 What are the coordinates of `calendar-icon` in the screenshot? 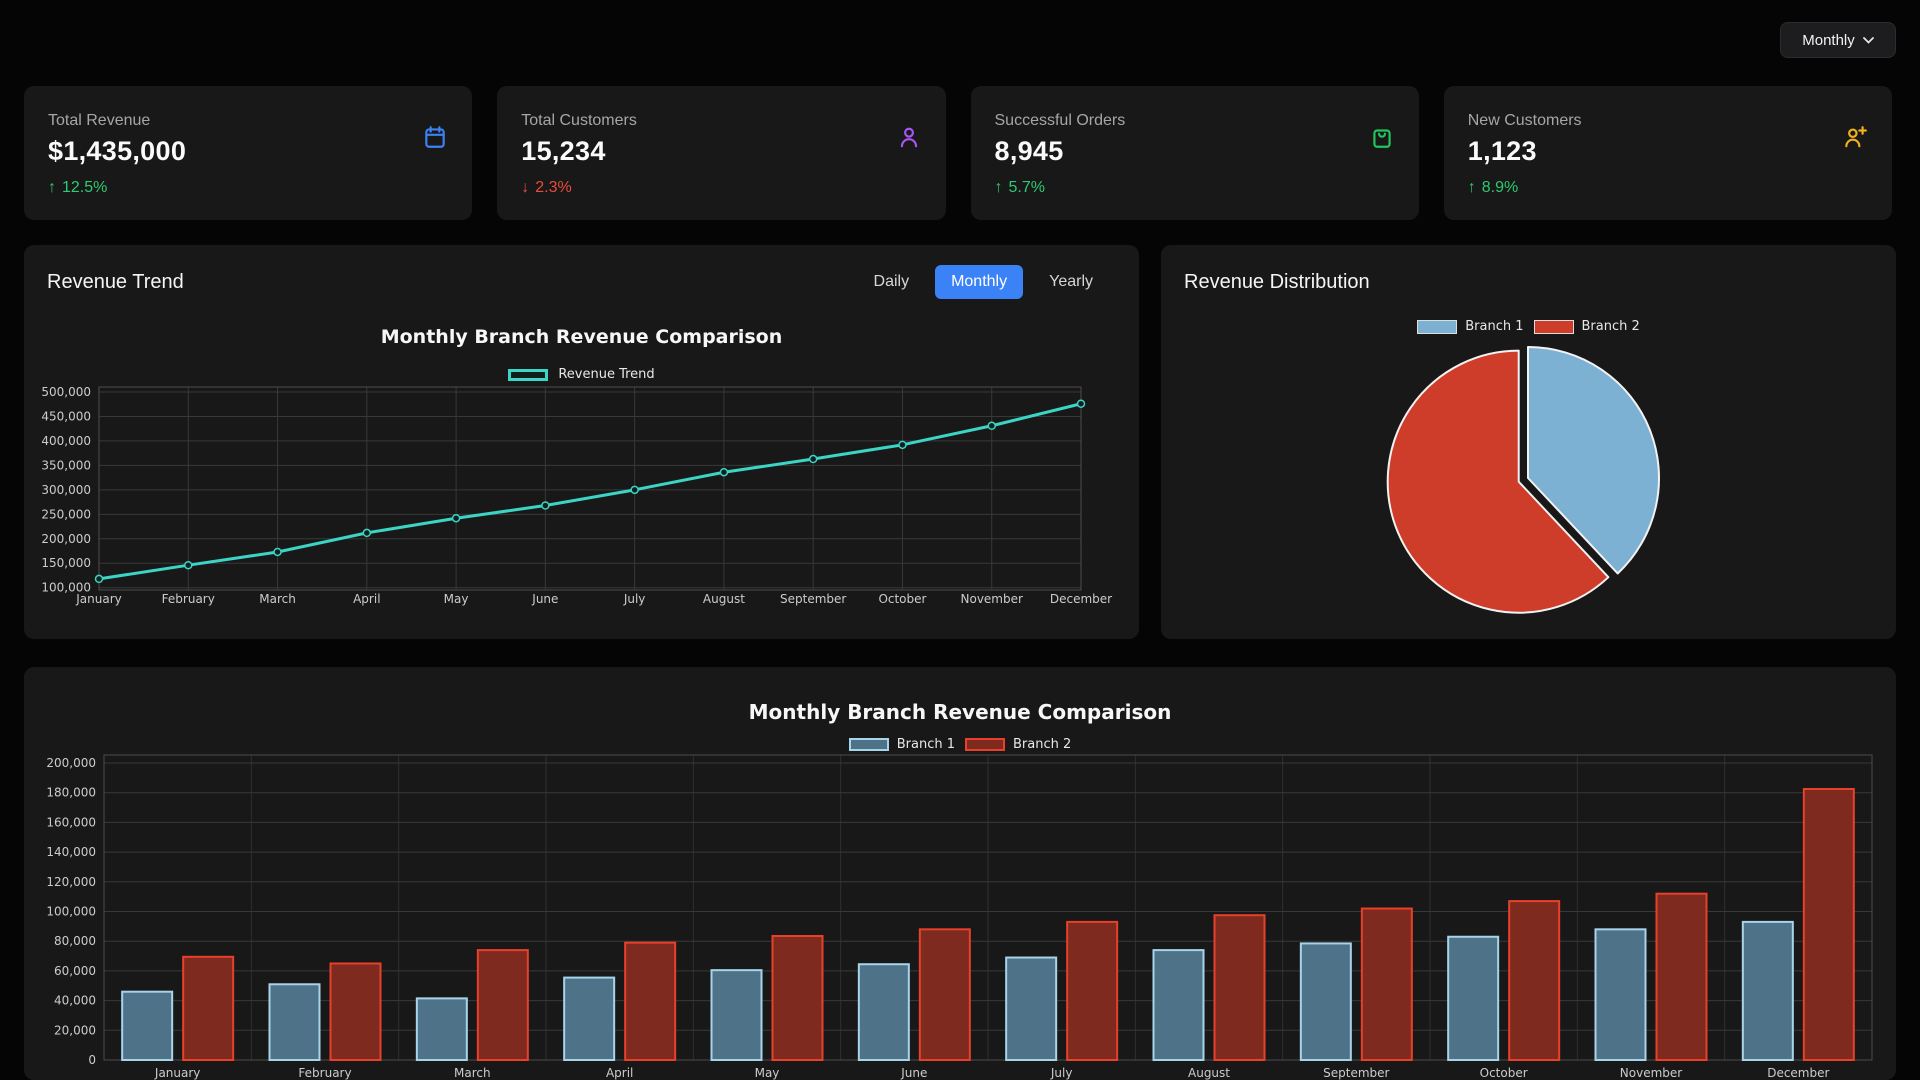 It's located at (435, 137).